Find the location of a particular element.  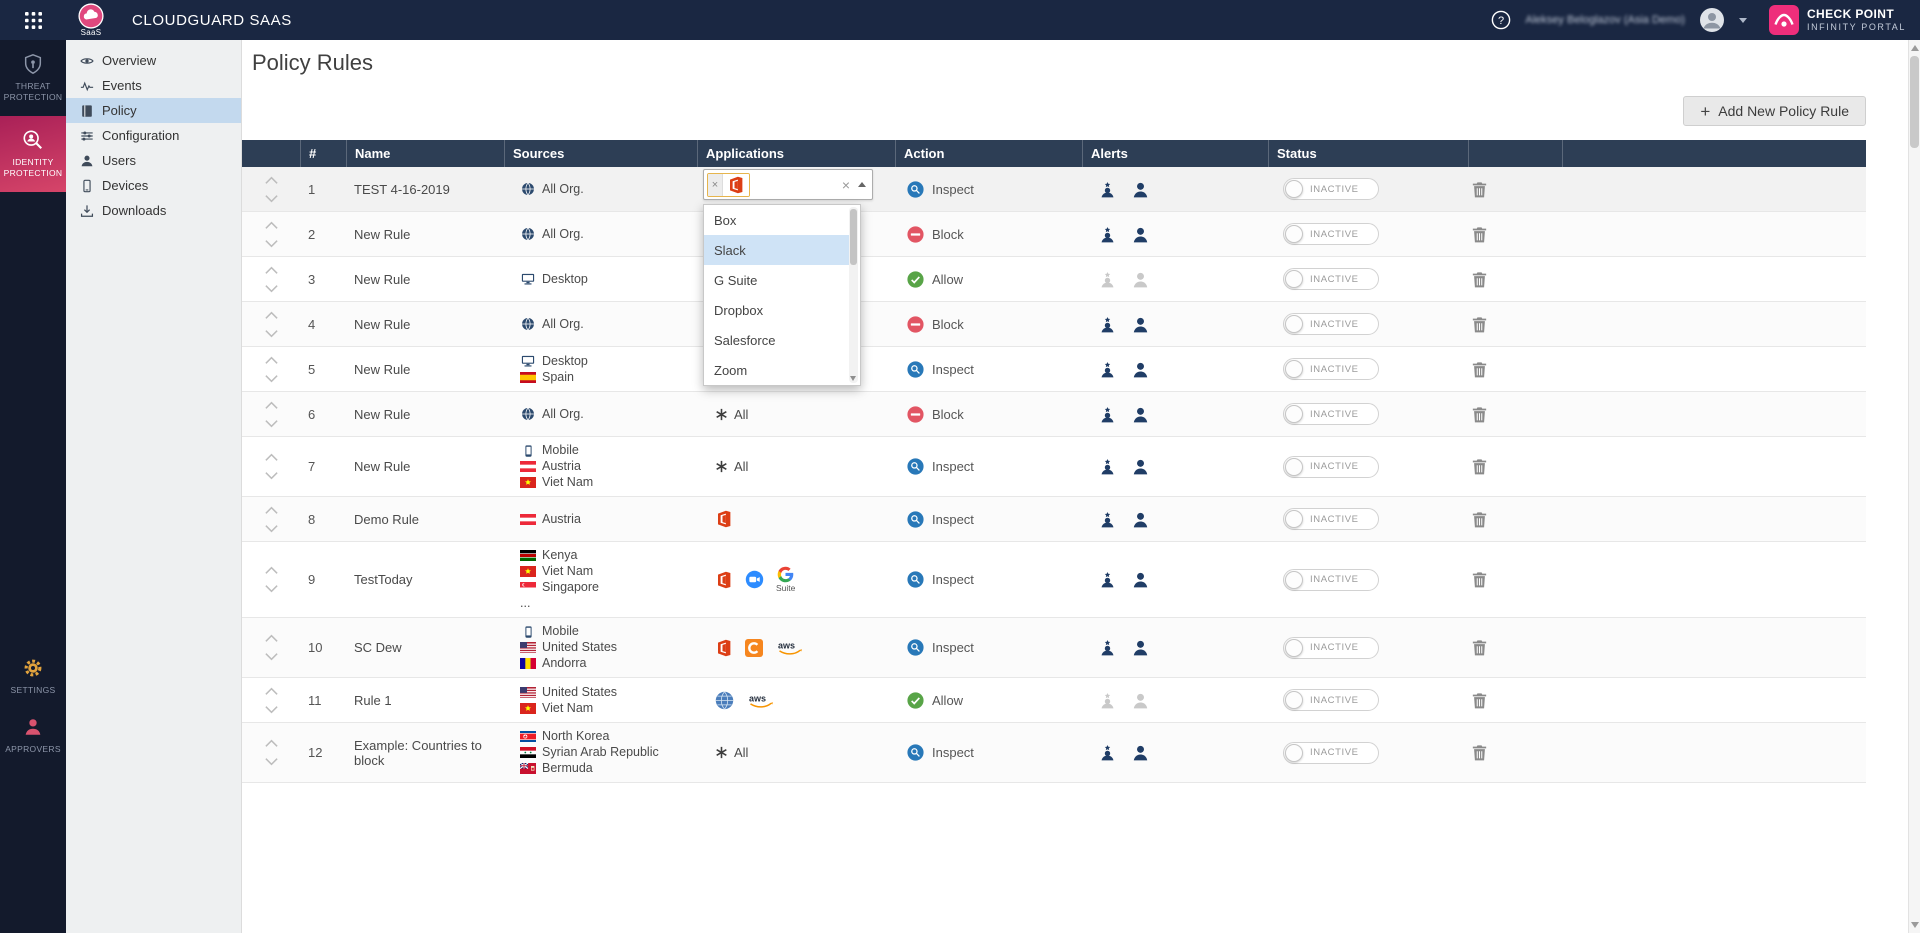

page-scrollbar-thumb is located at coordinates (1914, 102).